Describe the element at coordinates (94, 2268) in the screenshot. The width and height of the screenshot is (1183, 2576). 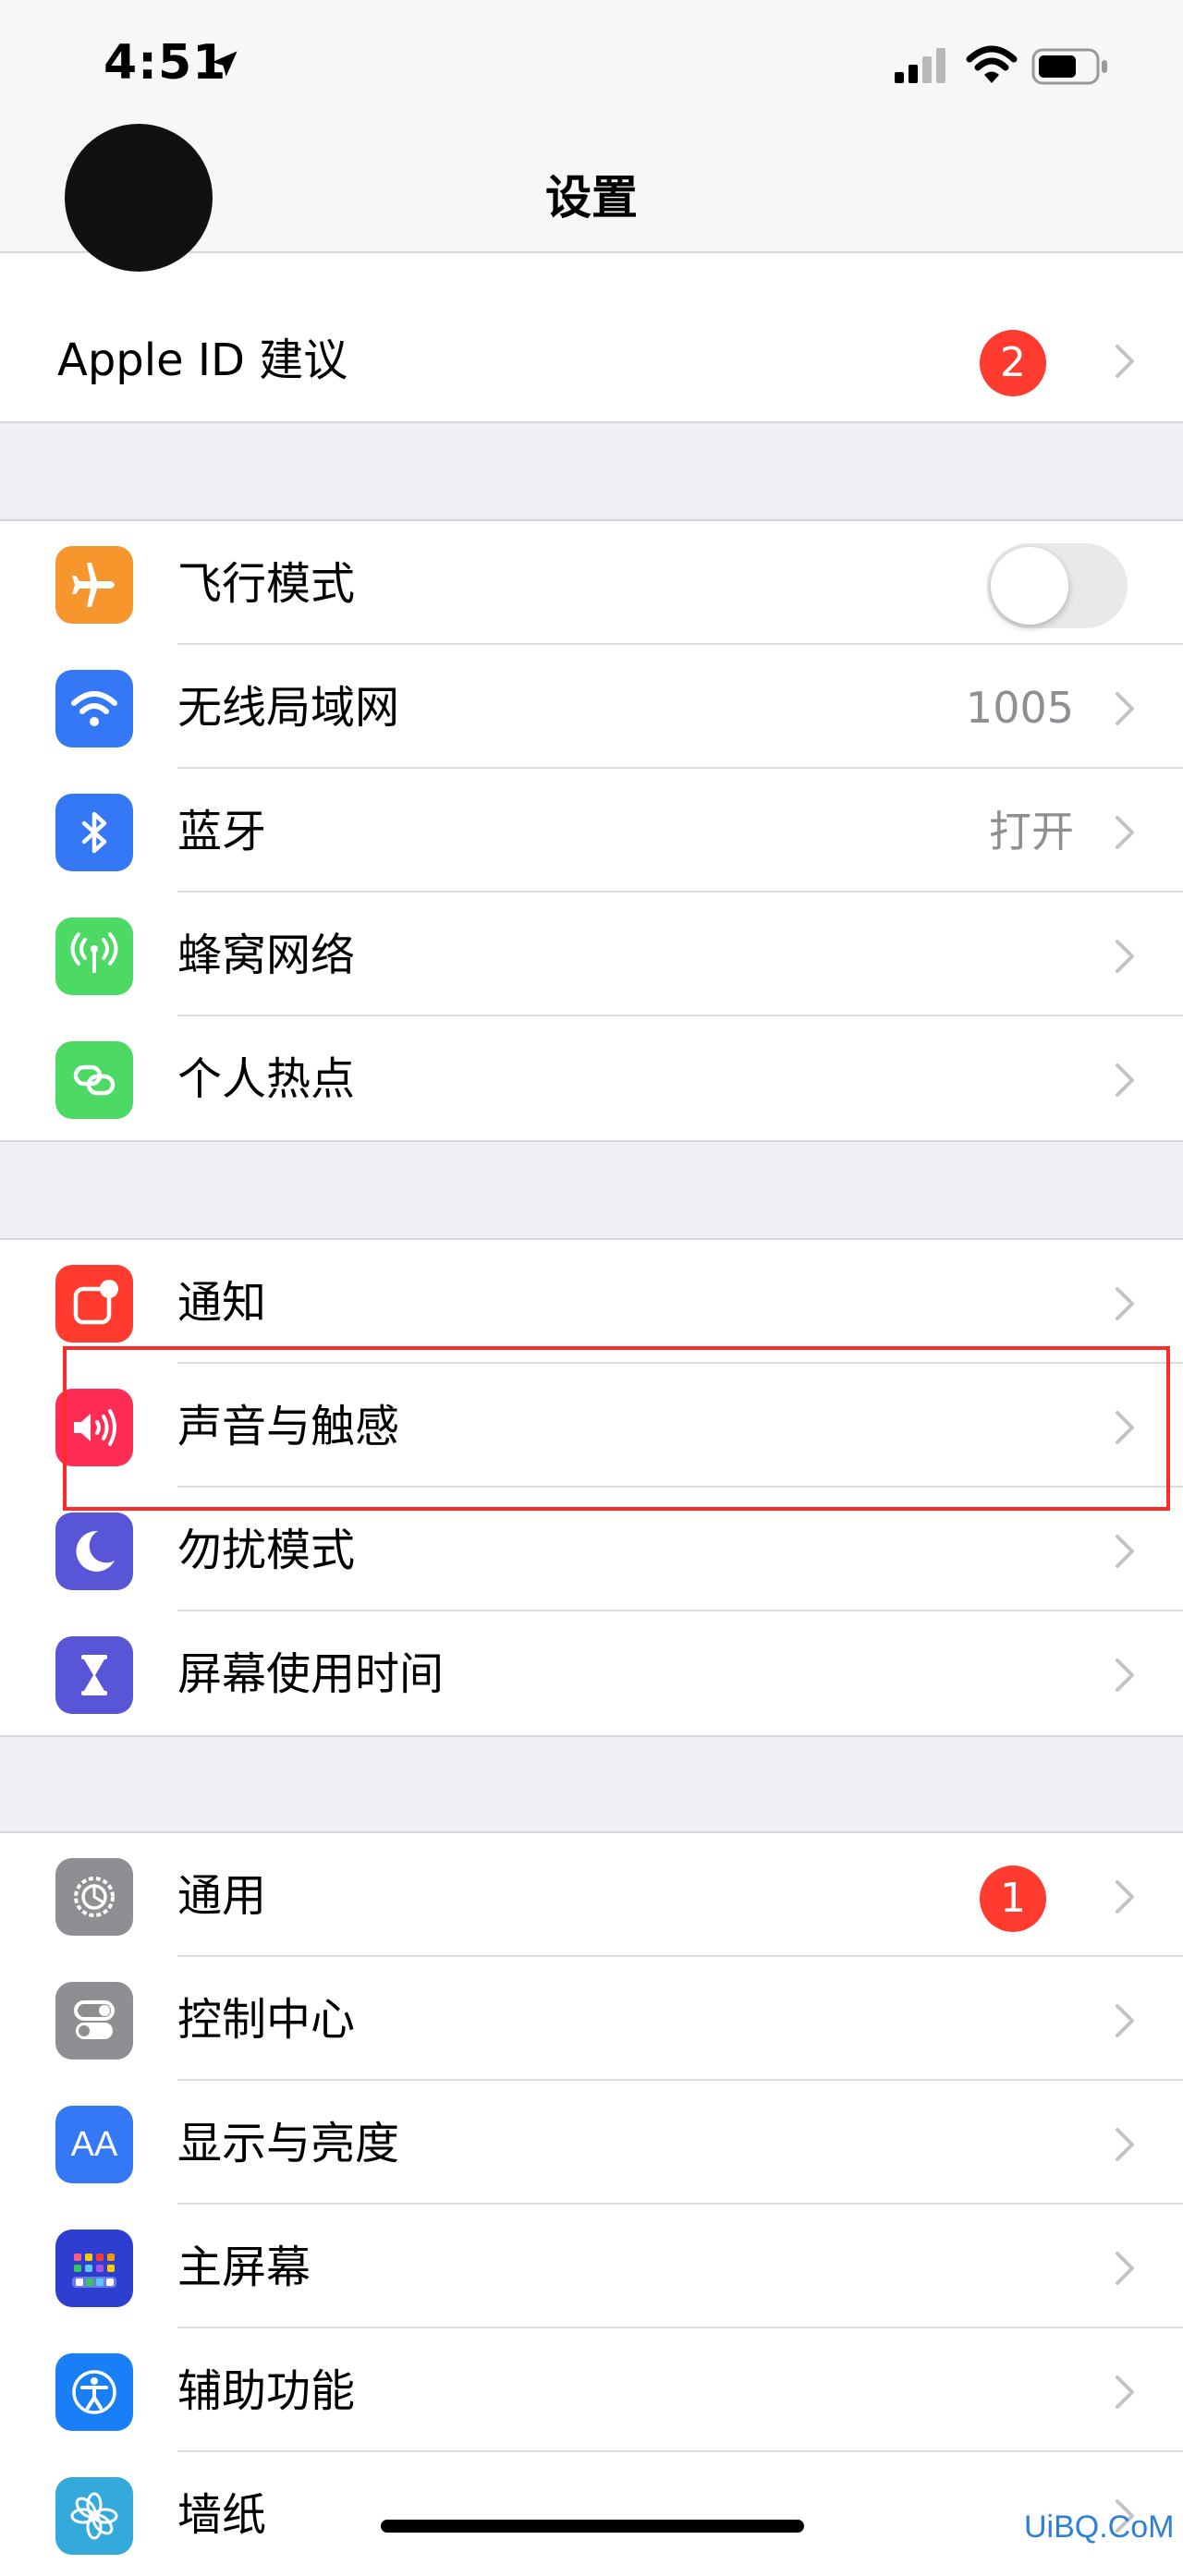
I see `home-grid-icon` at that location.